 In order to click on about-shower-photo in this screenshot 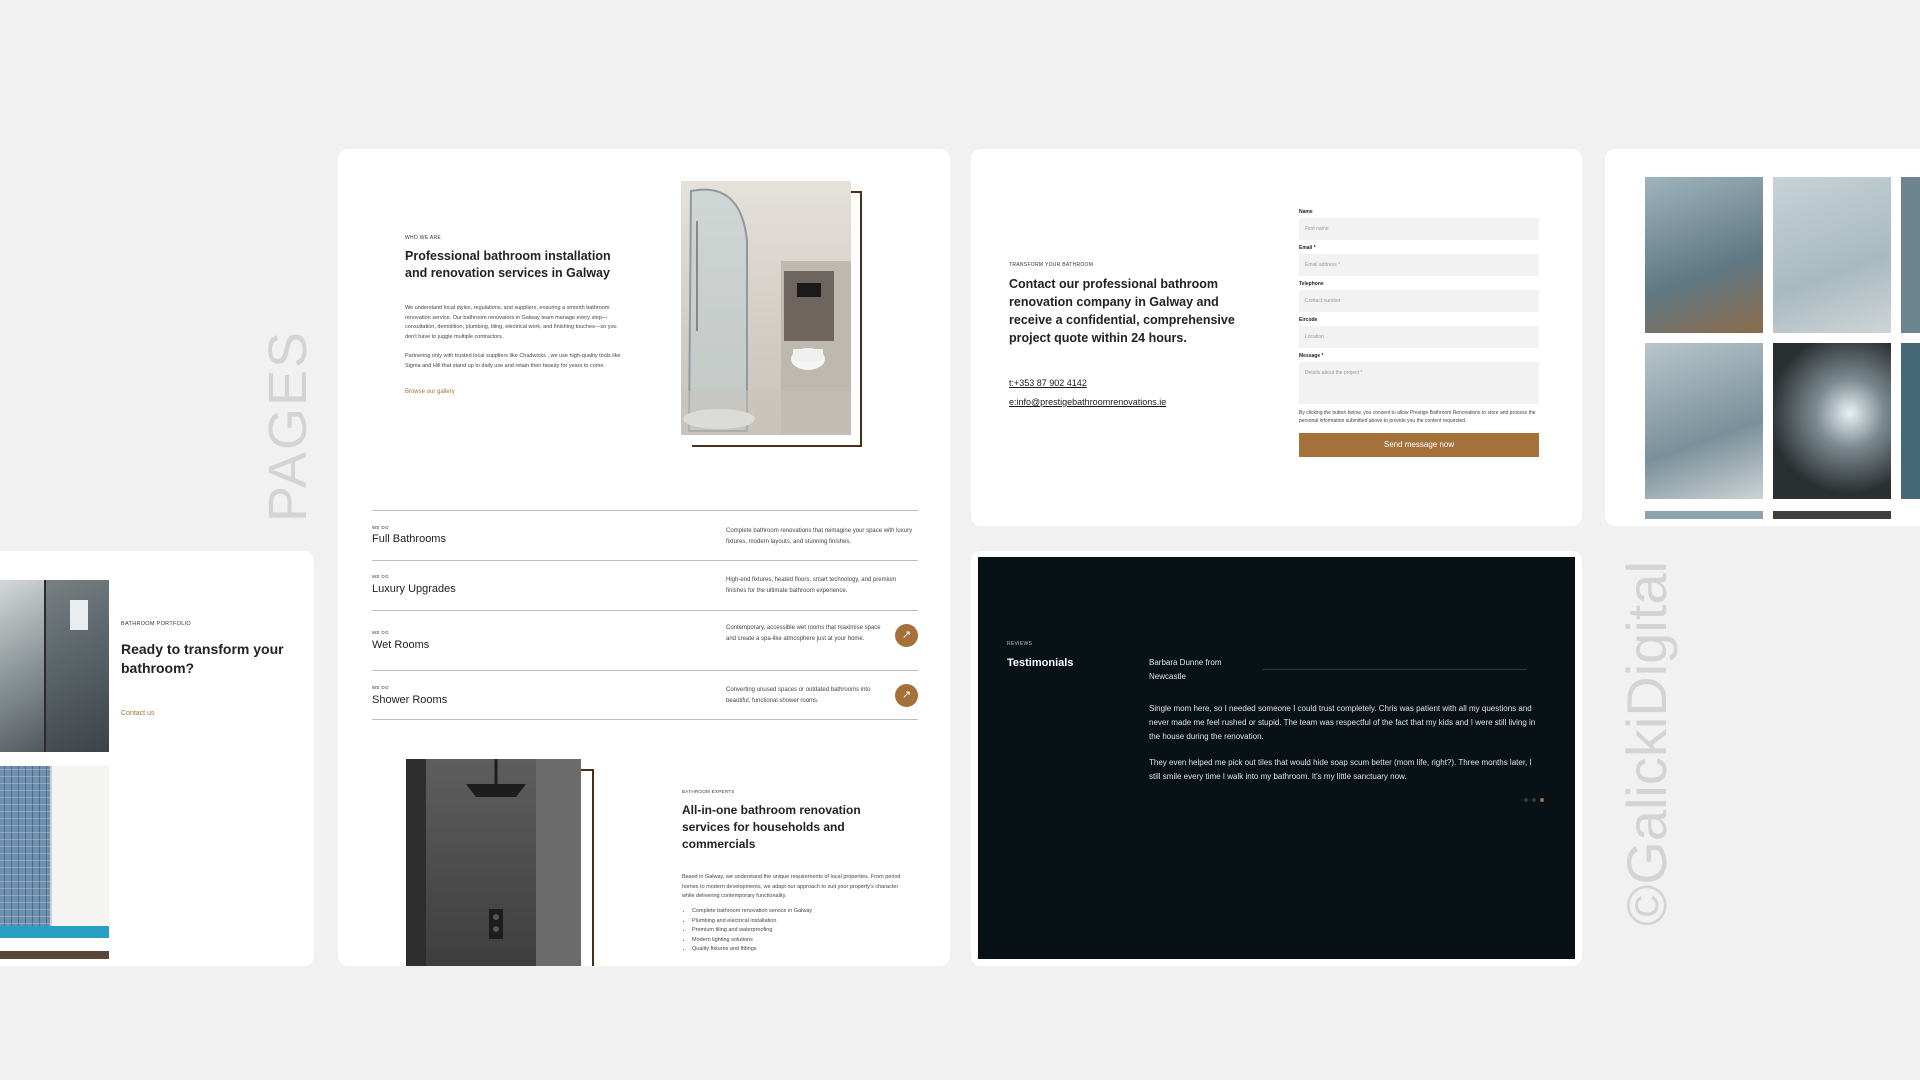, I will do `click(766, 308)`.